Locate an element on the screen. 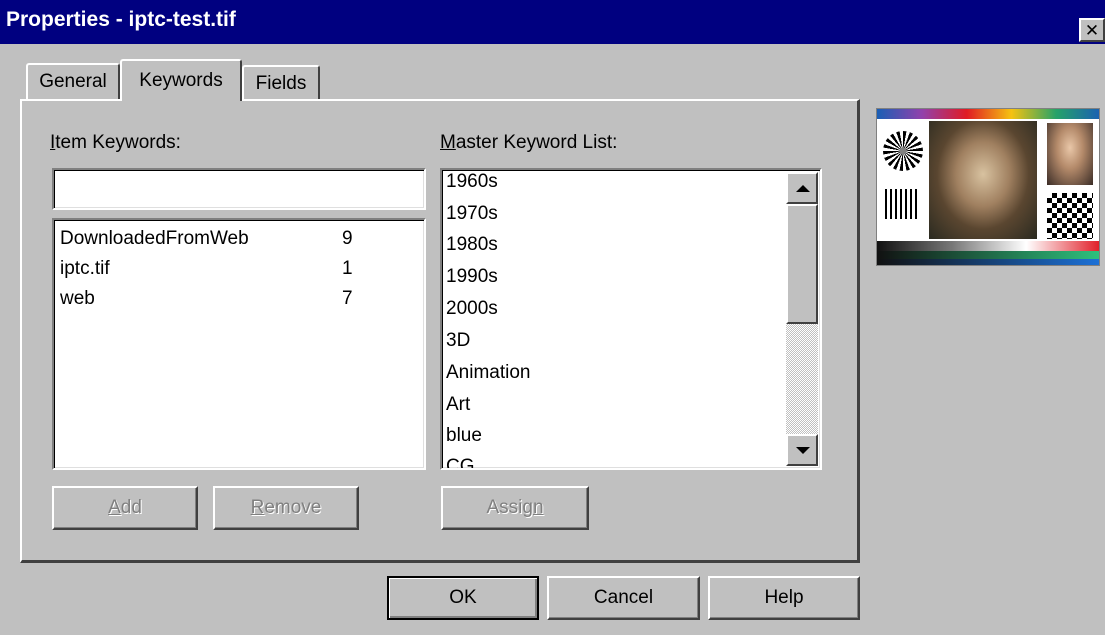  cancel-button: Cancel is located at coordinates (623, 598).